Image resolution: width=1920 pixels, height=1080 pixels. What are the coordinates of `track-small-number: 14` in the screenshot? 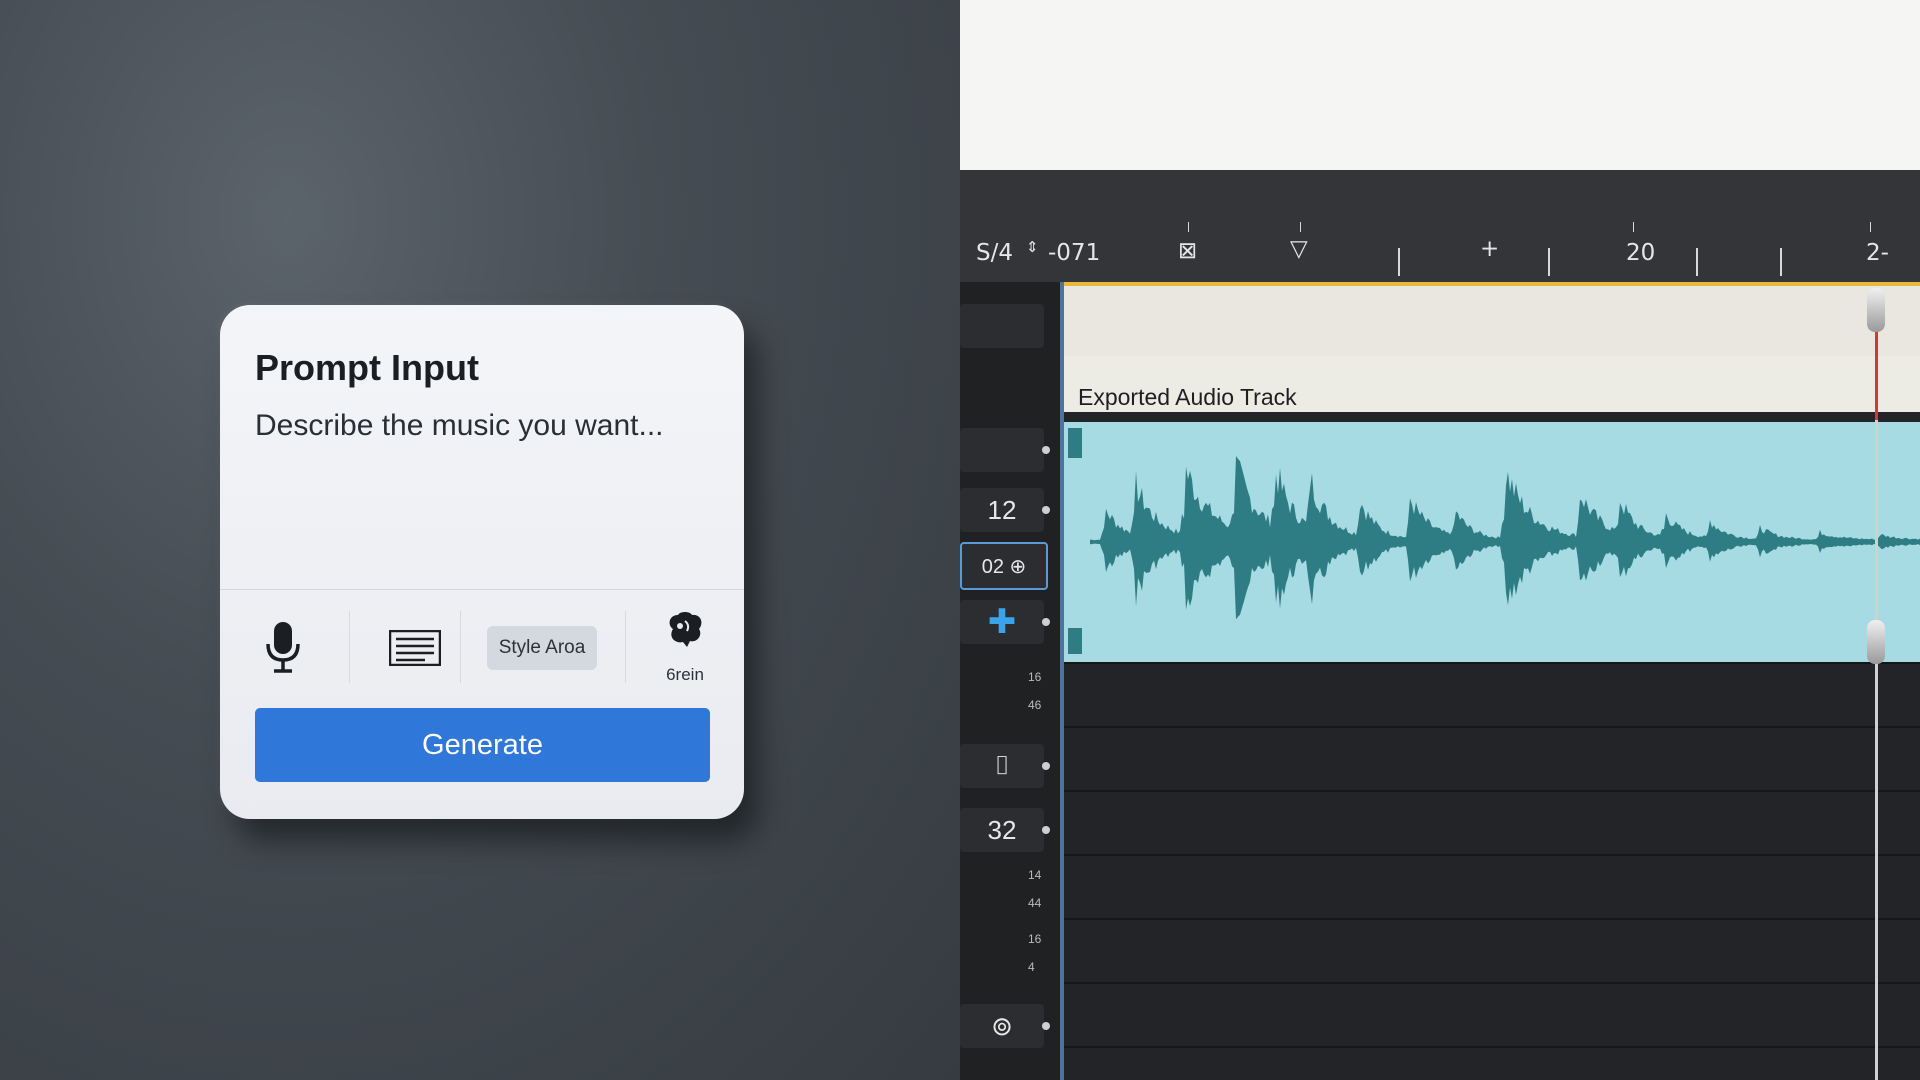 It's located at (1035, 875).